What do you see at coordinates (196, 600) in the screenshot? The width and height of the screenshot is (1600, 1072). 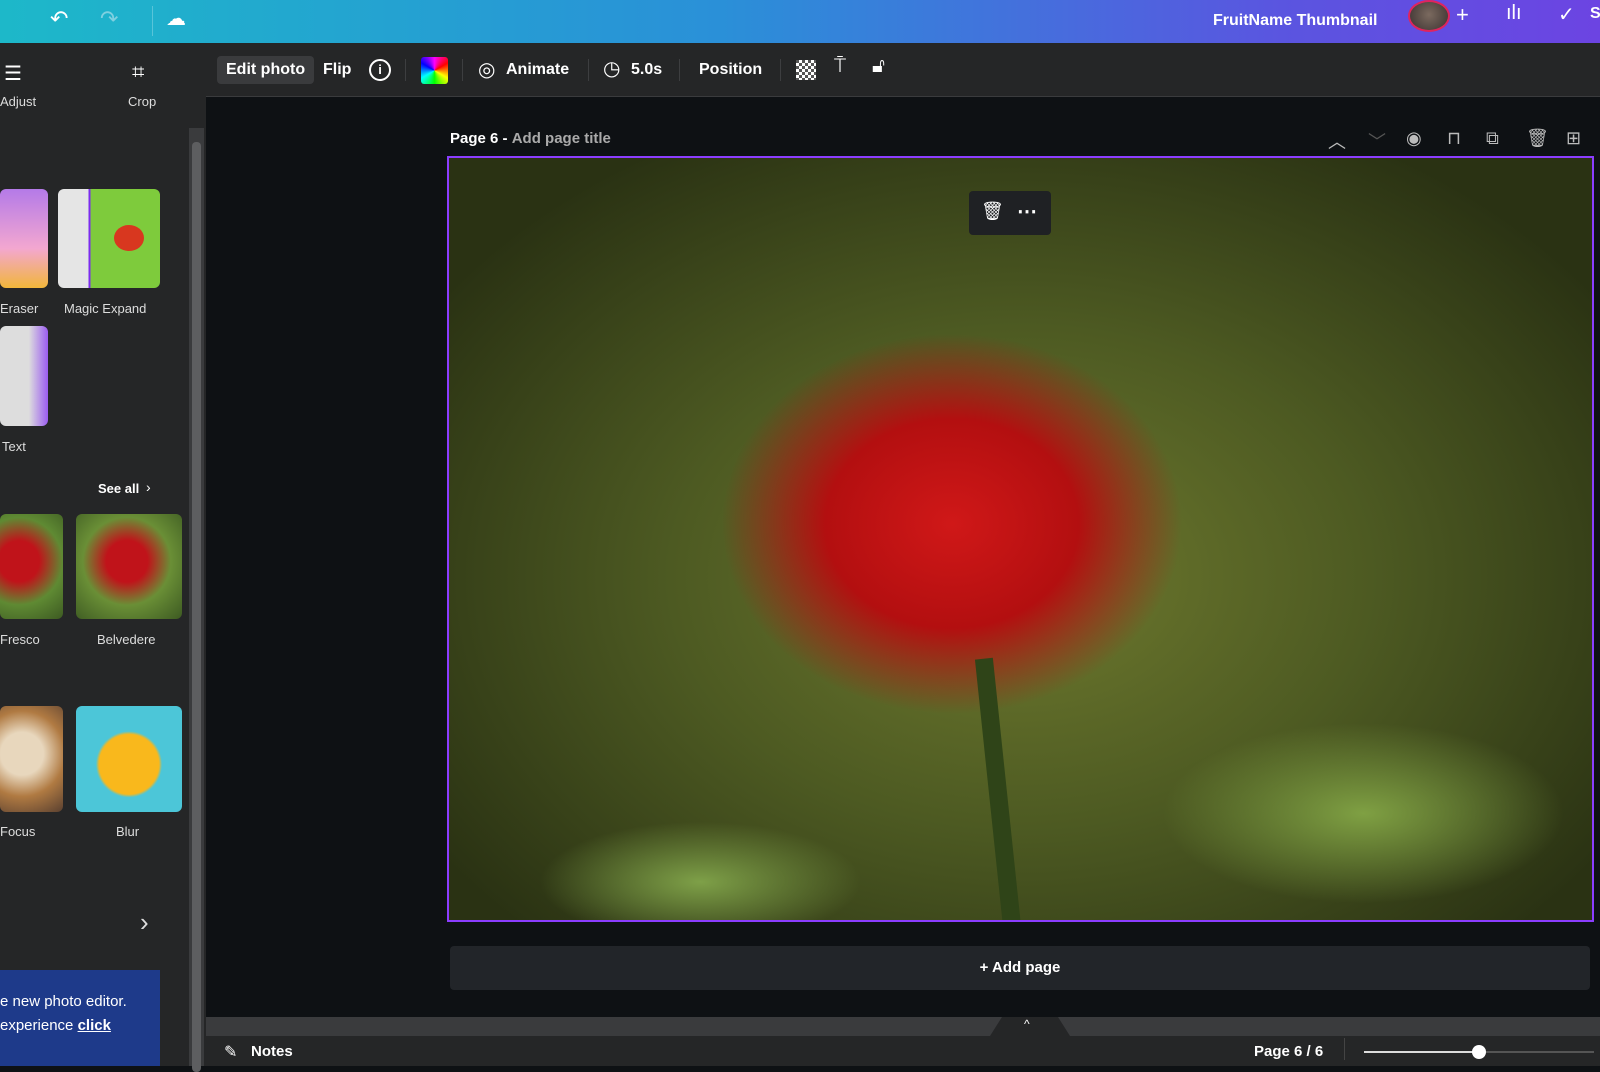 I see `left-panel-scrollbar` at bounding box center [196, 600].